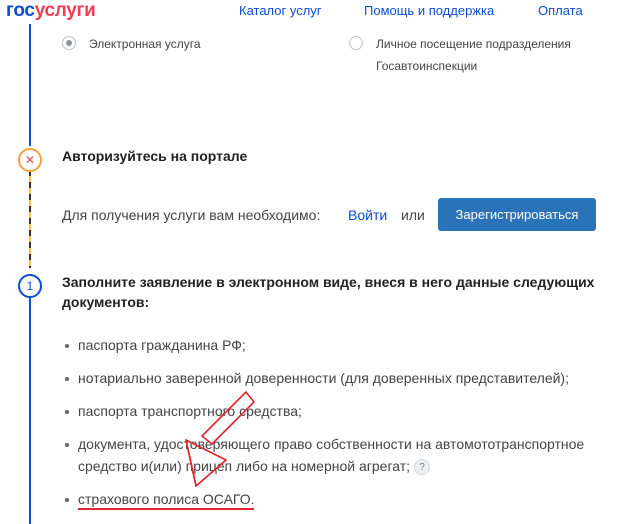 The image size is (640, 524). What do you see at coordinates (413, 215) in the screenshot?
I see `or-text: или` at bounding box center [413, 215].